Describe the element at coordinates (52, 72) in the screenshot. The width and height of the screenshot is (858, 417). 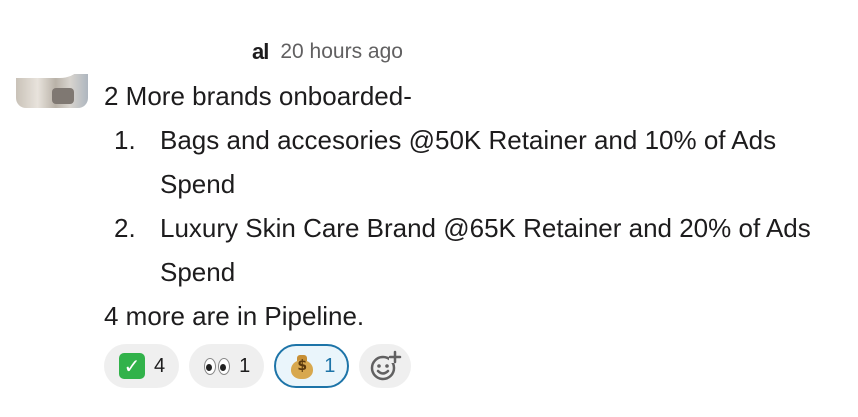
I see `avatar` at that location.